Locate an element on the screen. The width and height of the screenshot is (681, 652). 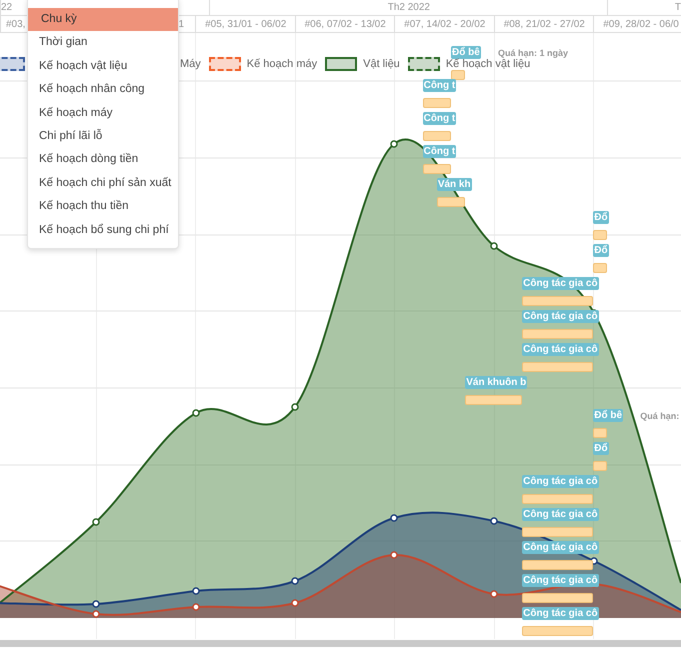
week-label: #03, is located at coordinates (16, 25).